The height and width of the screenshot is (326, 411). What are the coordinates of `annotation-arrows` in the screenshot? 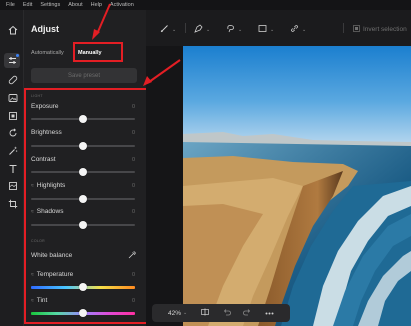 It's located at (136, 44).